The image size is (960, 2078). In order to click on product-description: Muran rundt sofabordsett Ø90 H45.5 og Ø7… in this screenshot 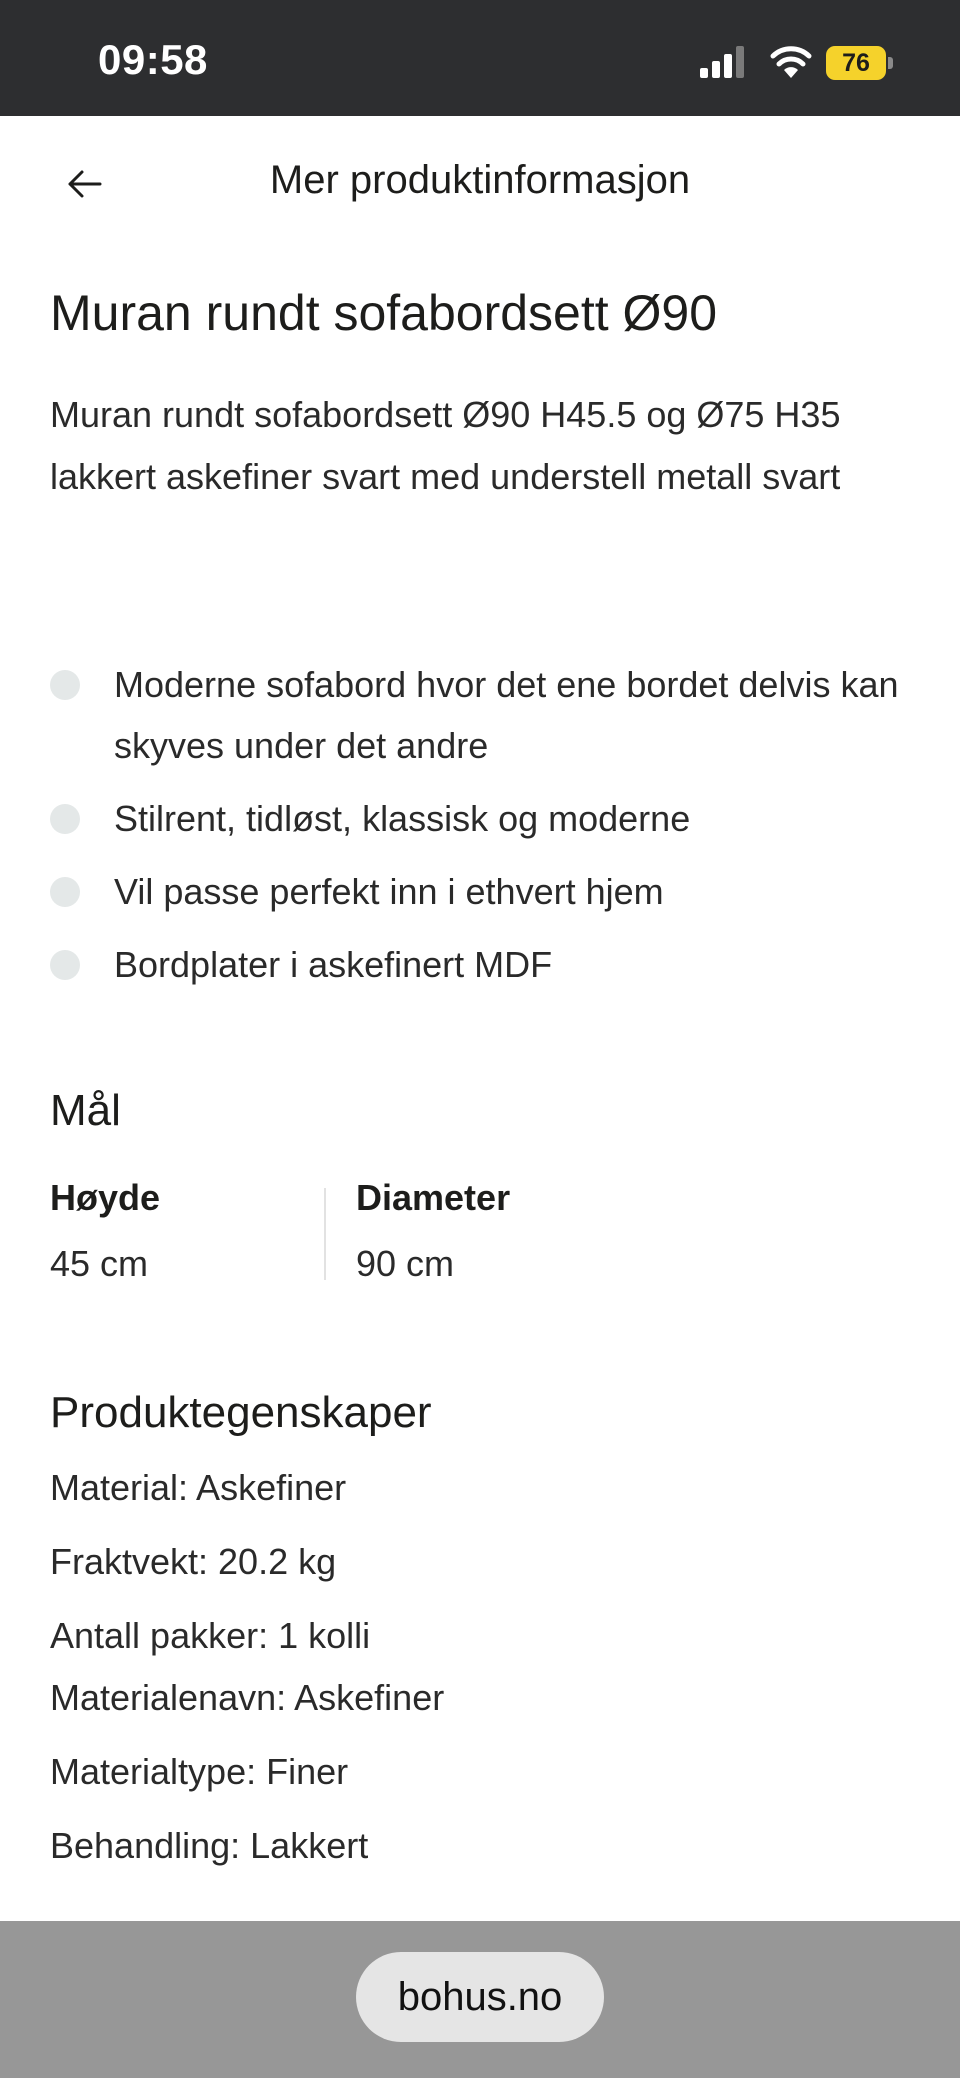, I will do `click(445, 445)`.